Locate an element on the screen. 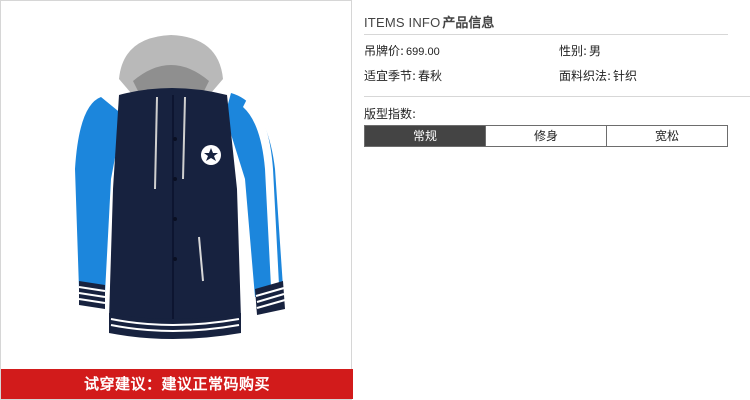  info-row-price-gender: 吊牌价: 699.00 性别: 男 is located at coordinates (557, 51).